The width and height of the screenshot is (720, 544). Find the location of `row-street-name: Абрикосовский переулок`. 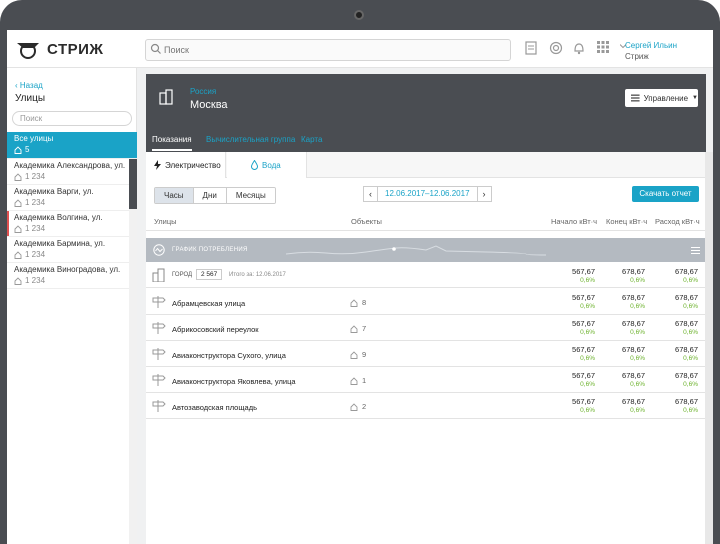

row-street-name: Абрикосовский переулок is located at coordinates (215, 329).